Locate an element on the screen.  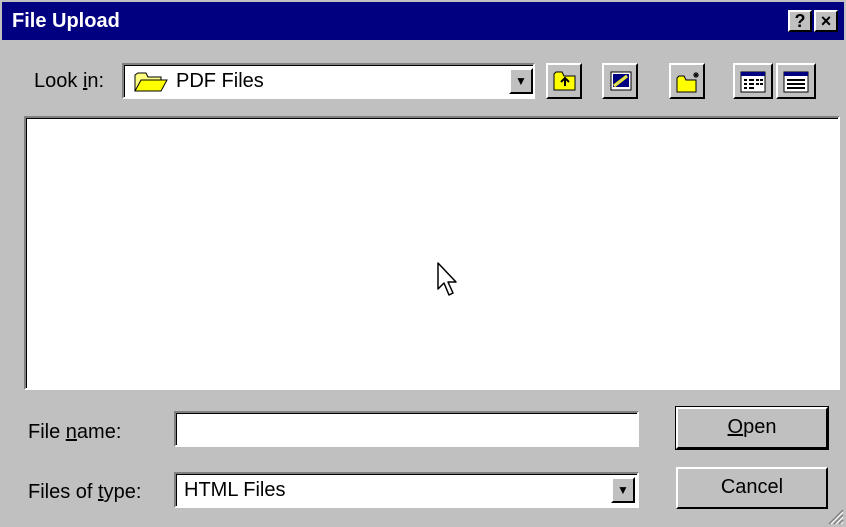
details-view-button is located at coordinates (796, 81).